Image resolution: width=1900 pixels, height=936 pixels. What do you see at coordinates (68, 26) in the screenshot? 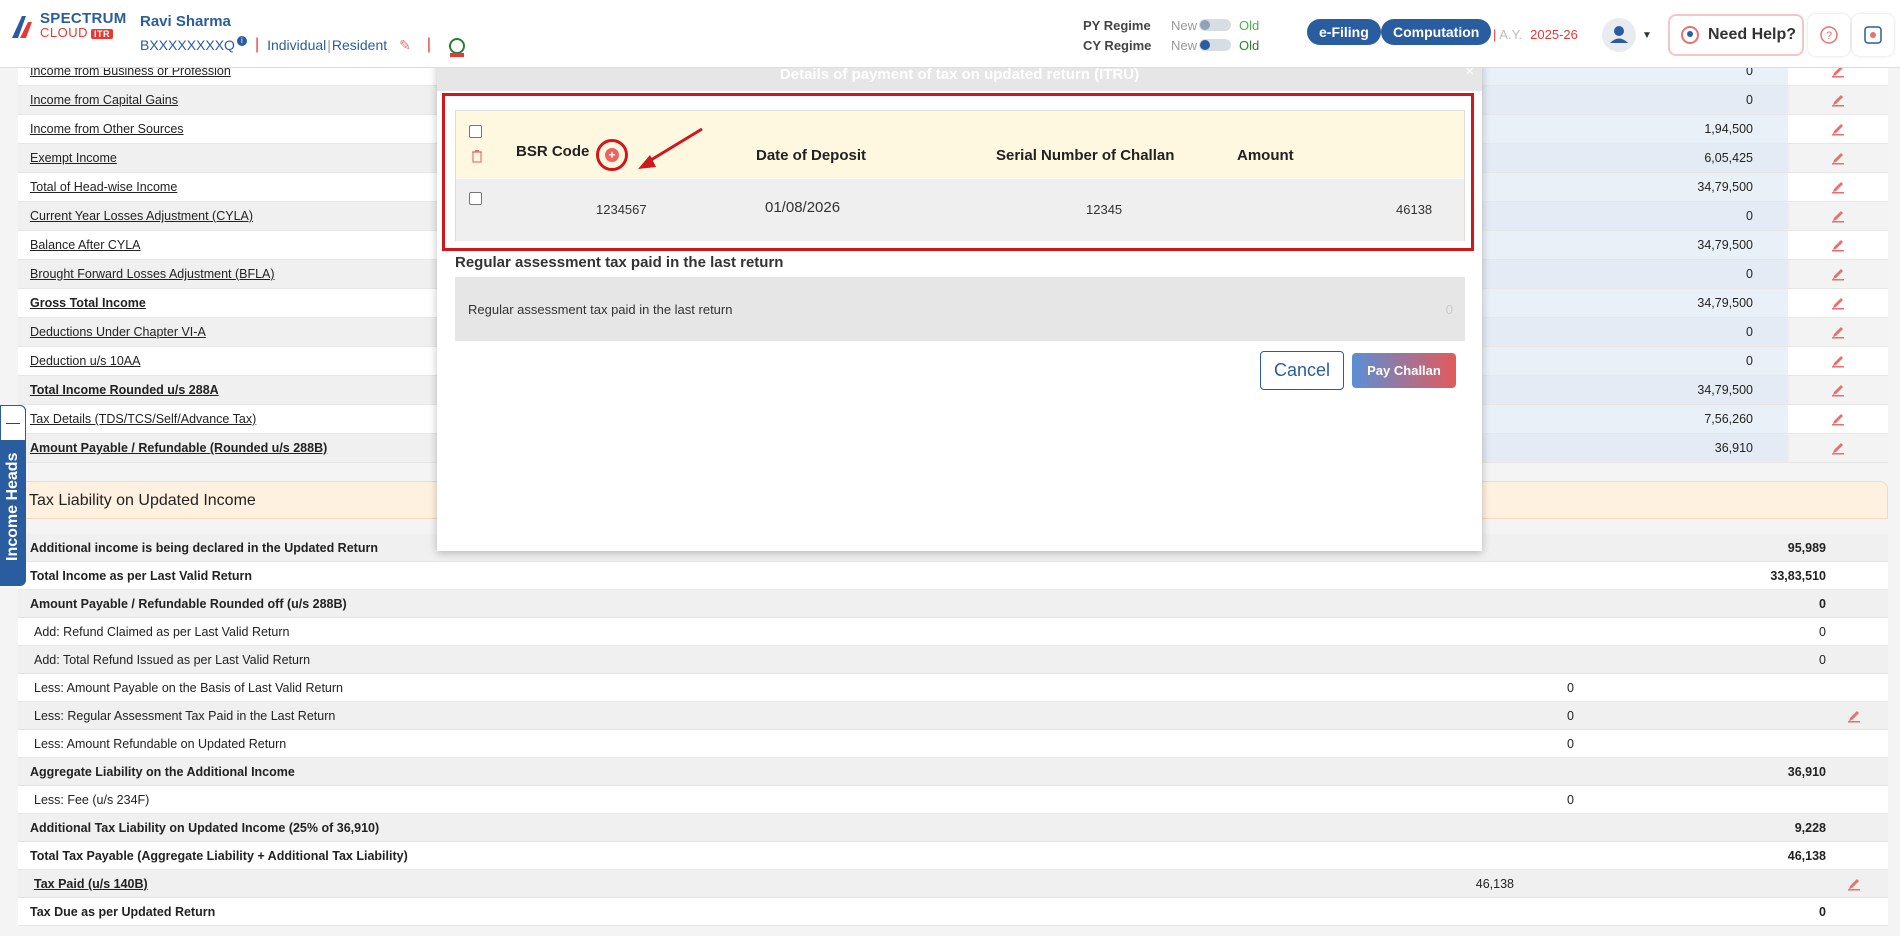
I see `spectrum-logo: SPECTRUM CLOUD ITR` at bounding box center [68, 26].